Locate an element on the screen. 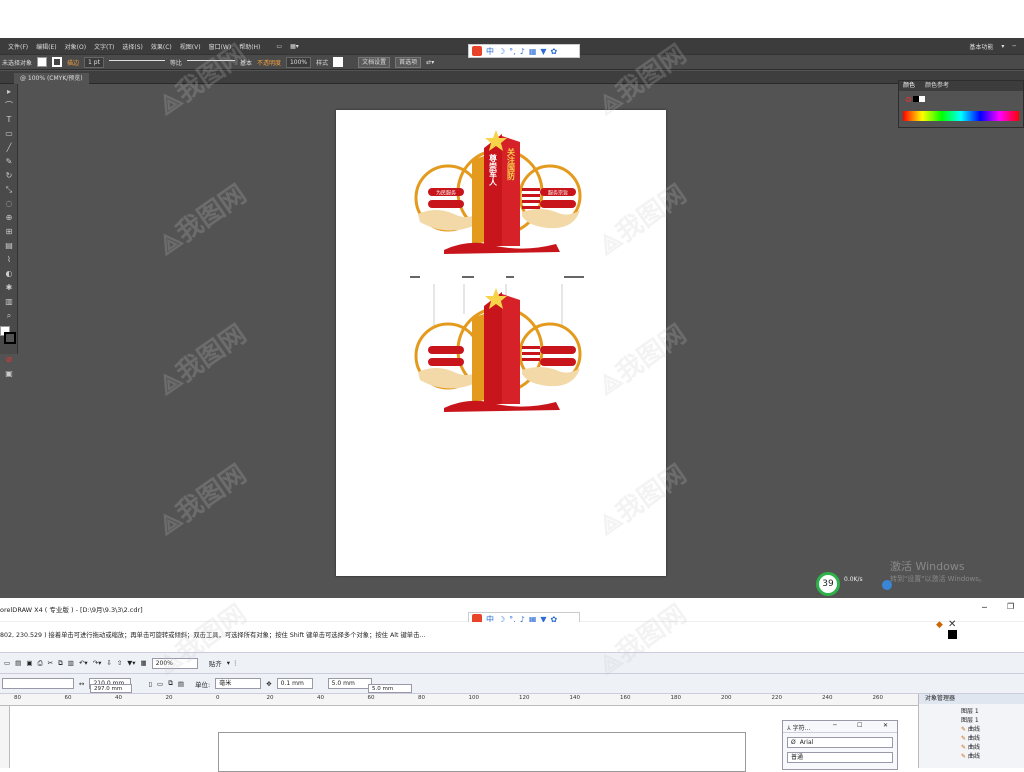  lasso-tool-icon: ⌒ is located at coordinates (9, 106).